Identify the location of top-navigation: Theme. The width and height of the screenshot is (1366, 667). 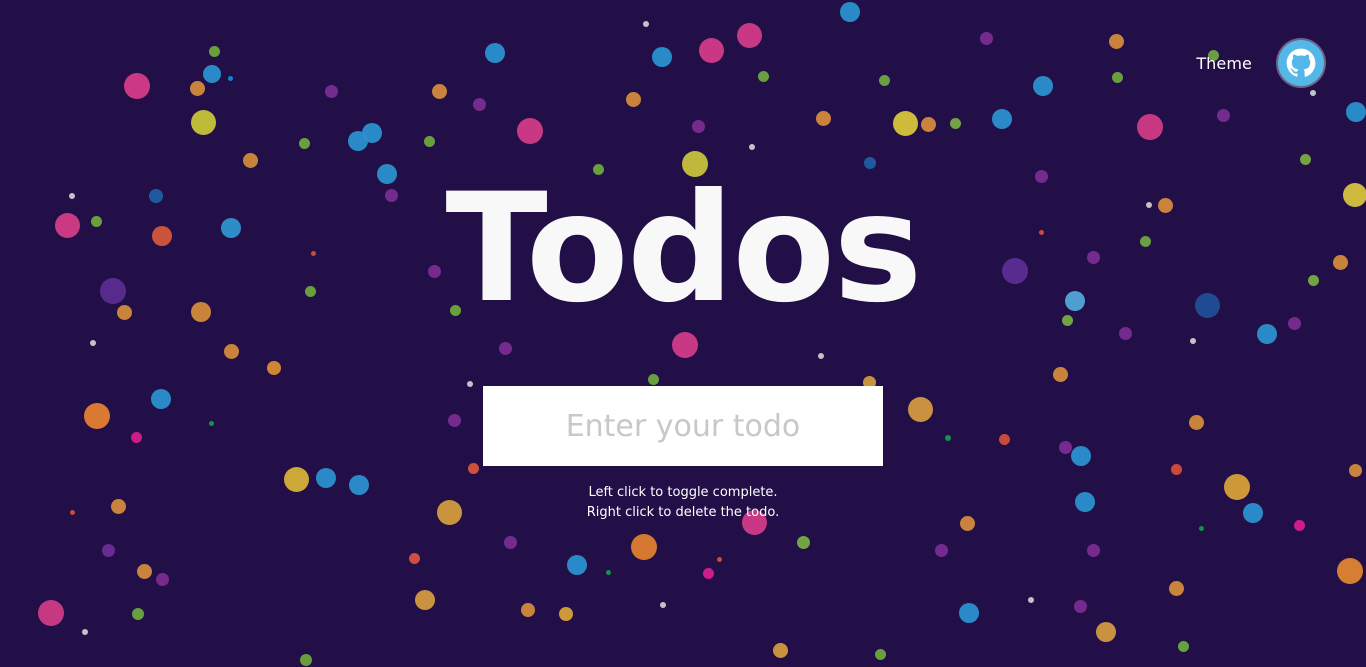
(1260, 63).